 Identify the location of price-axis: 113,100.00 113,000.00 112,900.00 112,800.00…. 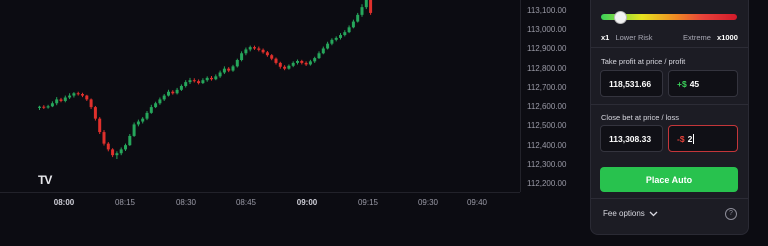
(554, 96).